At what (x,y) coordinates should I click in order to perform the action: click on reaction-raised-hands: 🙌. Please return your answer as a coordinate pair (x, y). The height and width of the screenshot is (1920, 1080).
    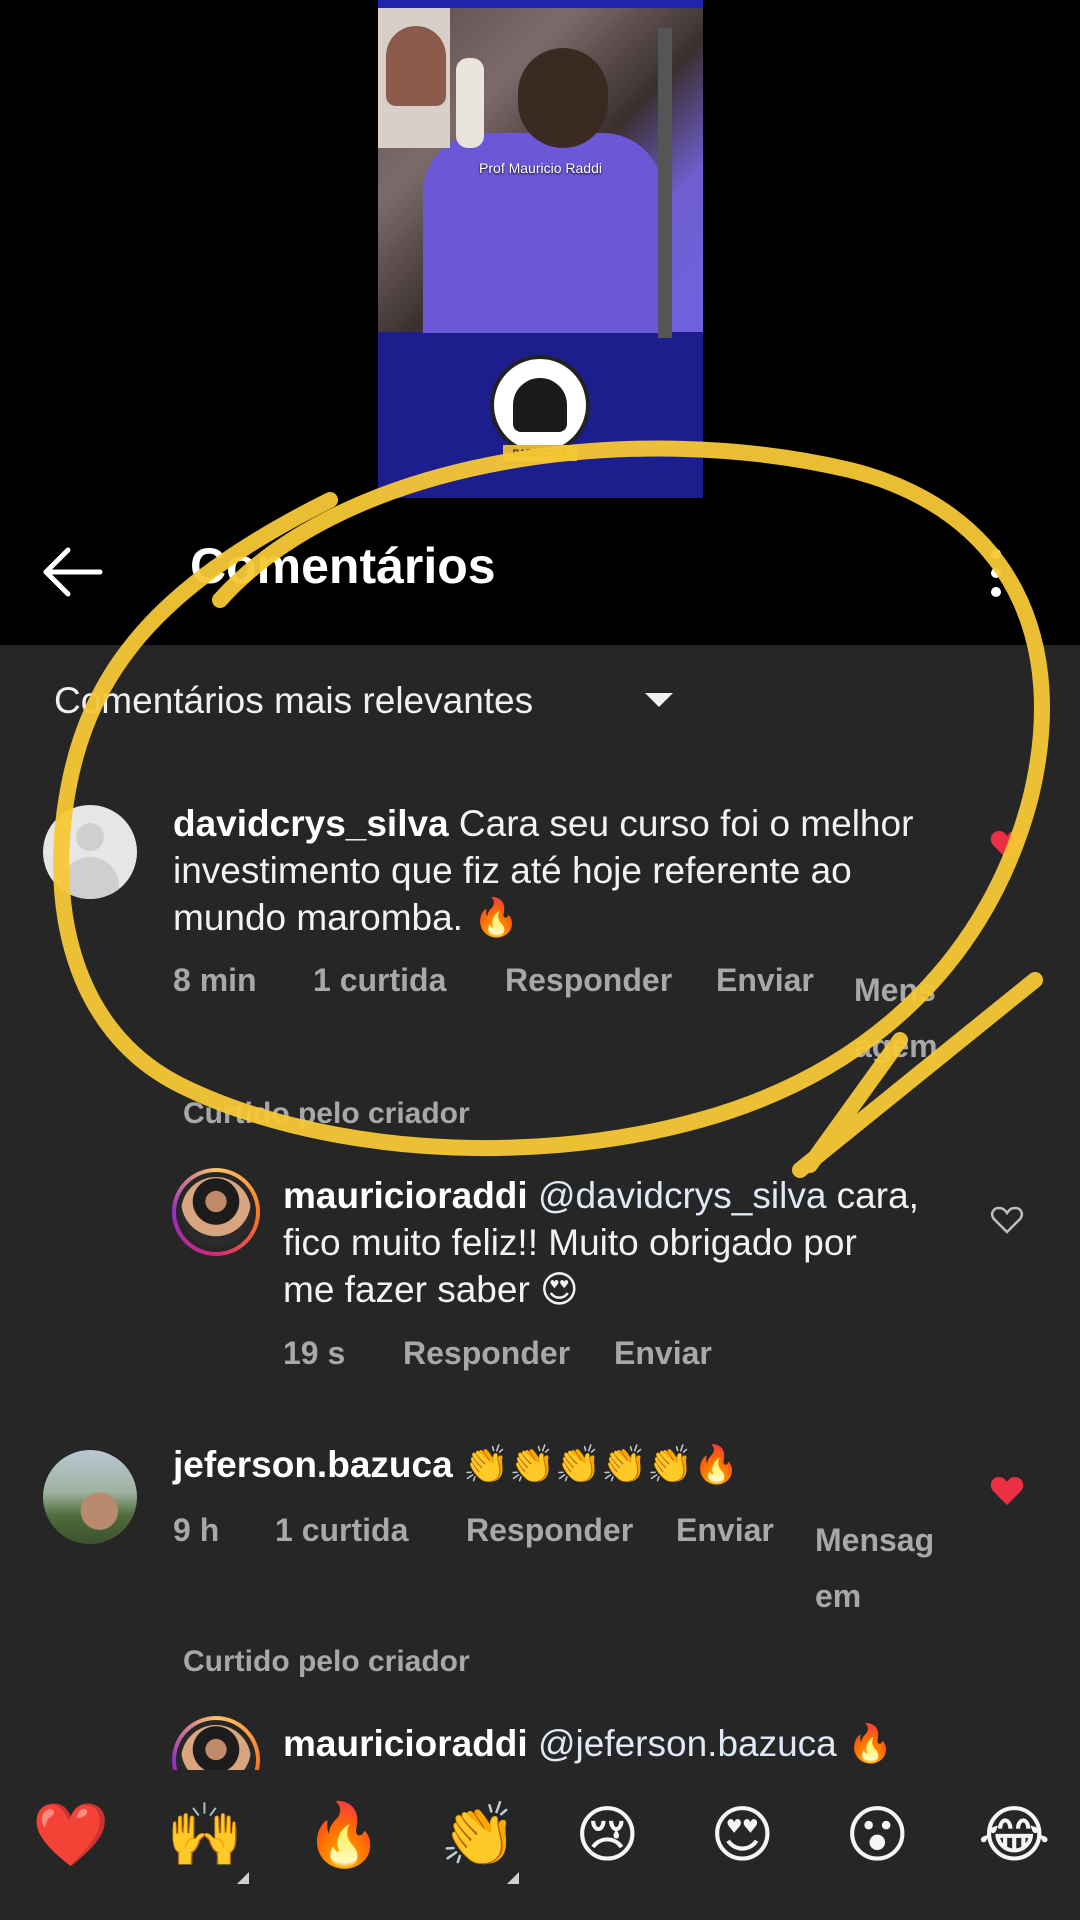
    Looking at the image, I should click on (204, 1835).